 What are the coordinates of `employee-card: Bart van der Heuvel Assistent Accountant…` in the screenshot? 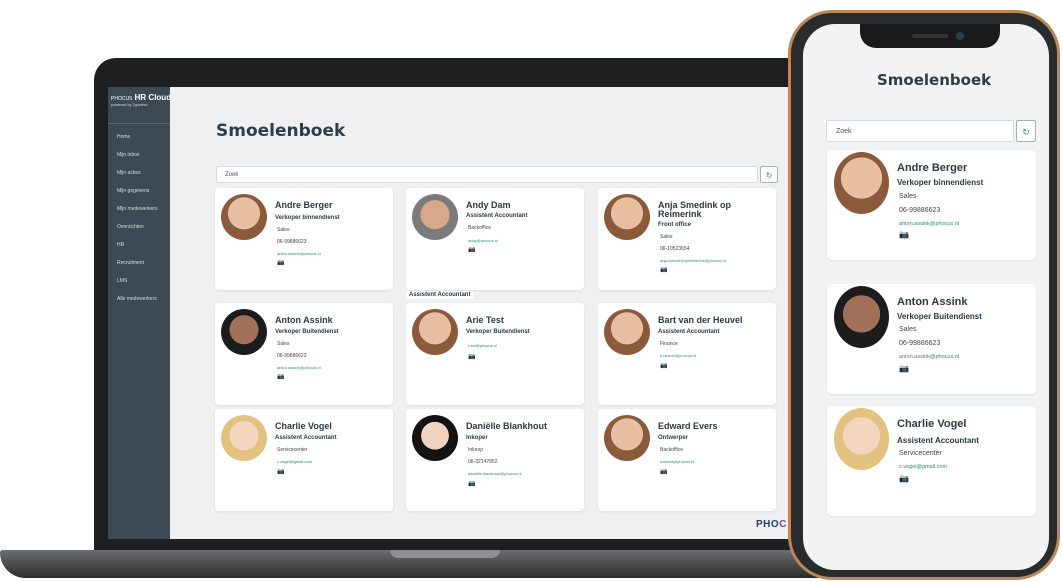 It's located at (687, 354).